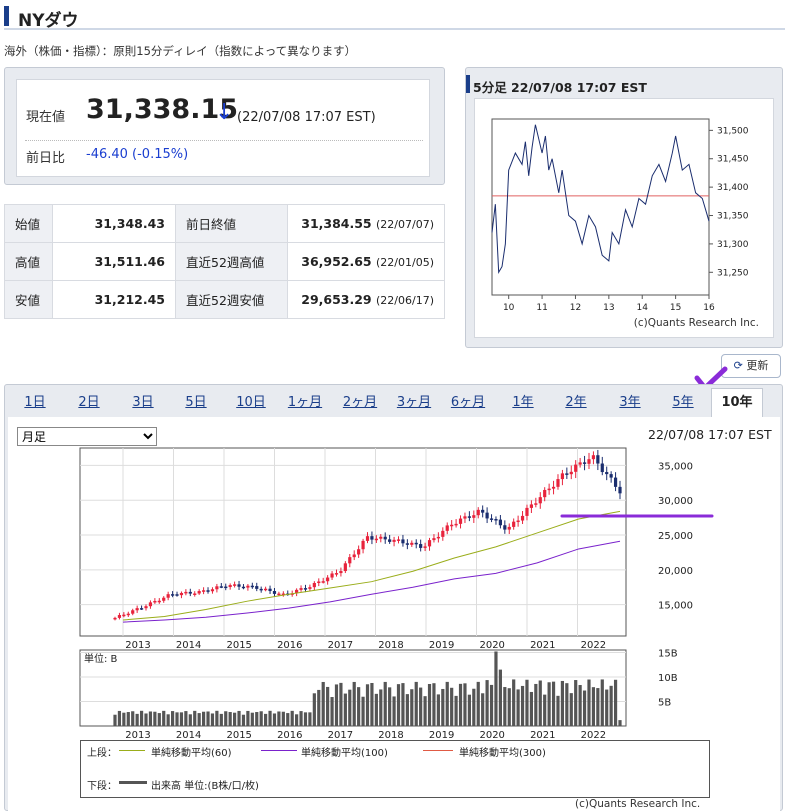  Describe the element at coordinates (560, 87) in the screenshot. I see `intraday-title: 5分足 22/07/08 17:07 EST` at that location.